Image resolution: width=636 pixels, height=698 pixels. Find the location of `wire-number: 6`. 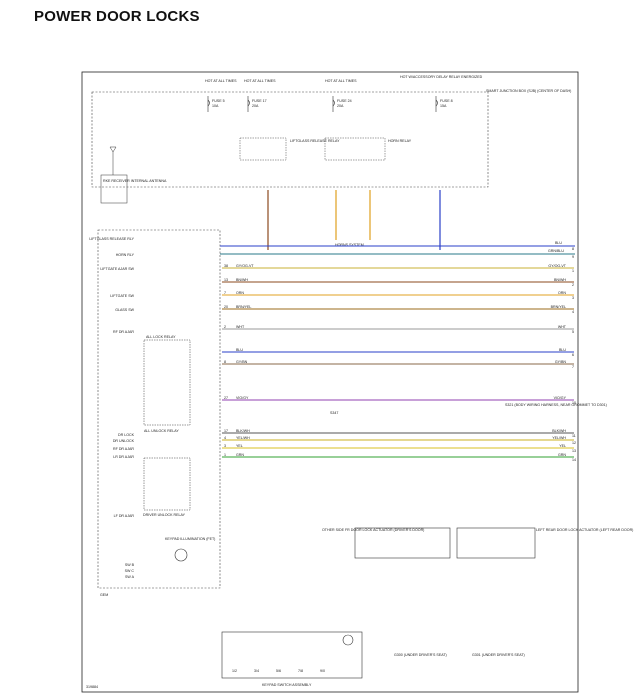

wire-number: 6 is located at coordinates (573, 355).